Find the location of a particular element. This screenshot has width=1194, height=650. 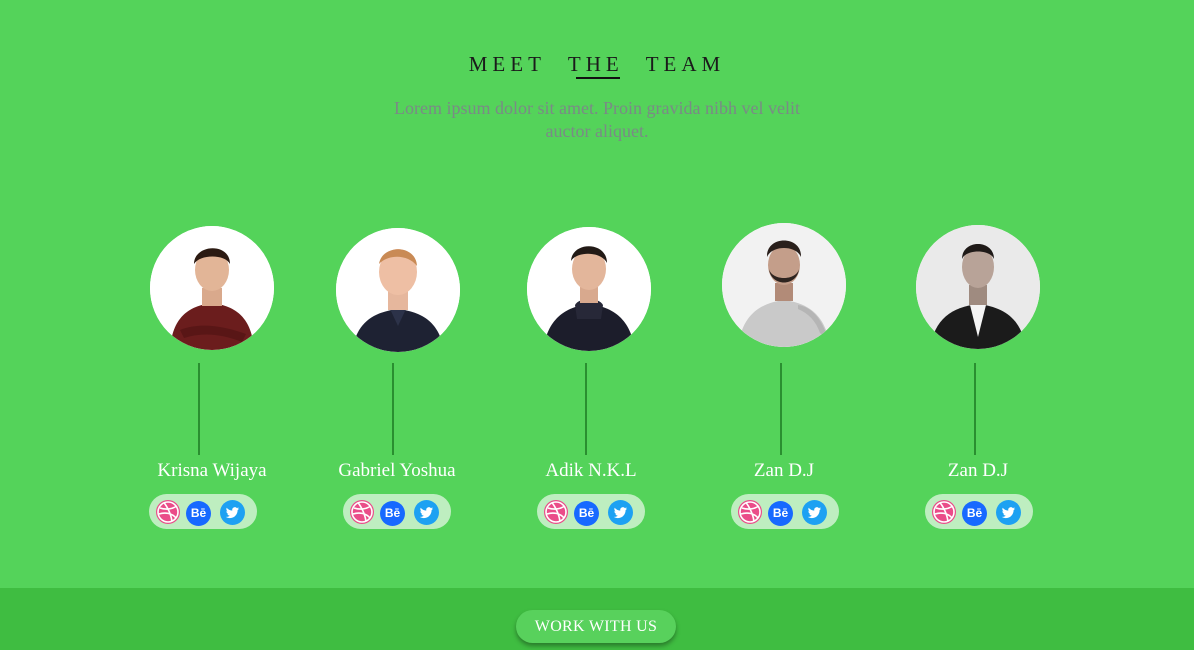

member-name: Gabriel Yoshua is located at coordinates (397, 470).